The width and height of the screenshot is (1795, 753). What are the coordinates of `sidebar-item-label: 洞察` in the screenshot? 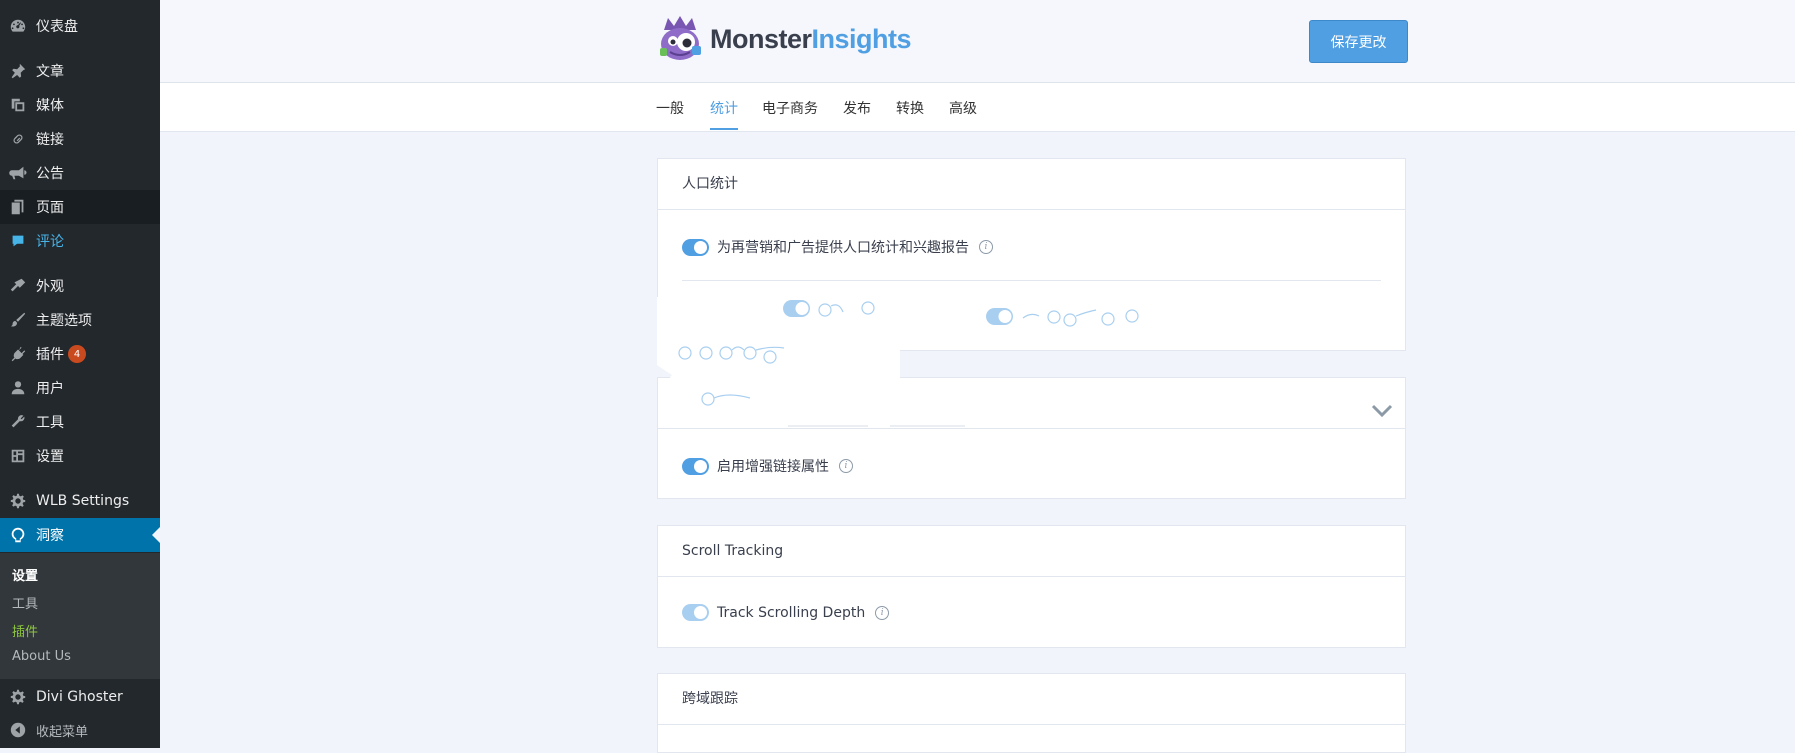 It's located at (50, 536).